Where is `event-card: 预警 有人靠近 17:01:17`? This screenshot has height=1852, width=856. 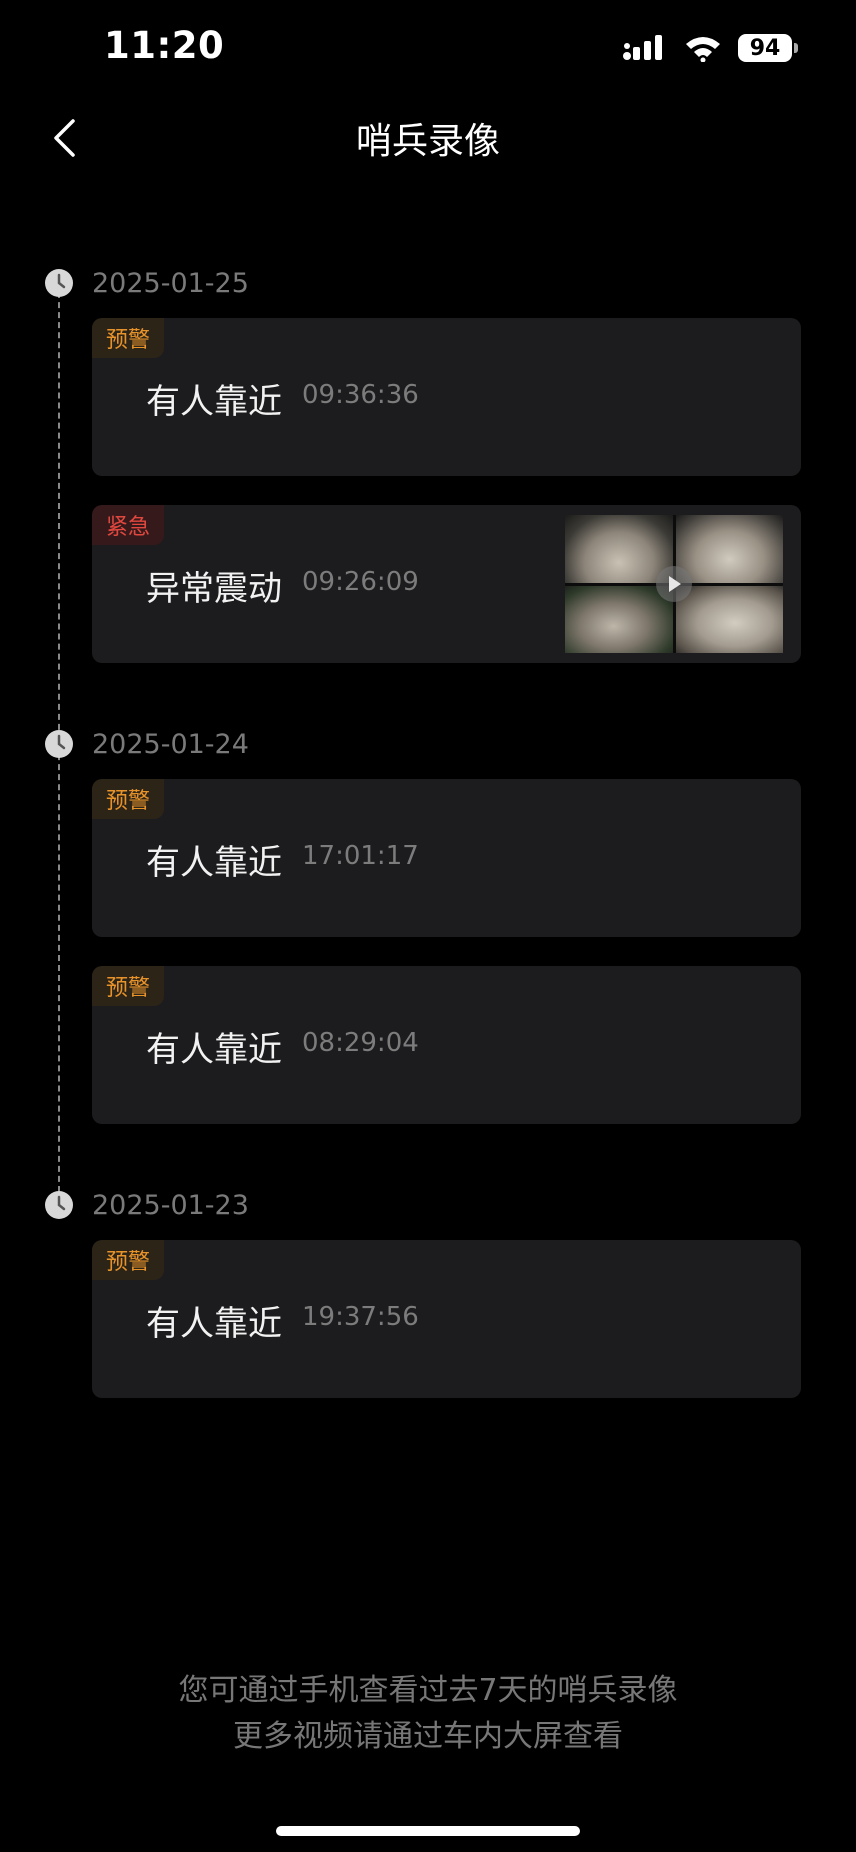 event-card: 预警 有人靠近 17:01:17 is located at coordinates (446, 858).